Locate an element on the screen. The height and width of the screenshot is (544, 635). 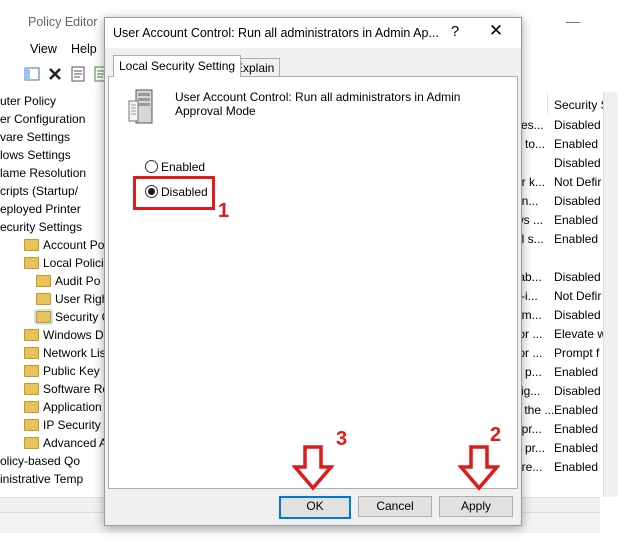
tree-item: User Righ is located at coordinates (70, 299).